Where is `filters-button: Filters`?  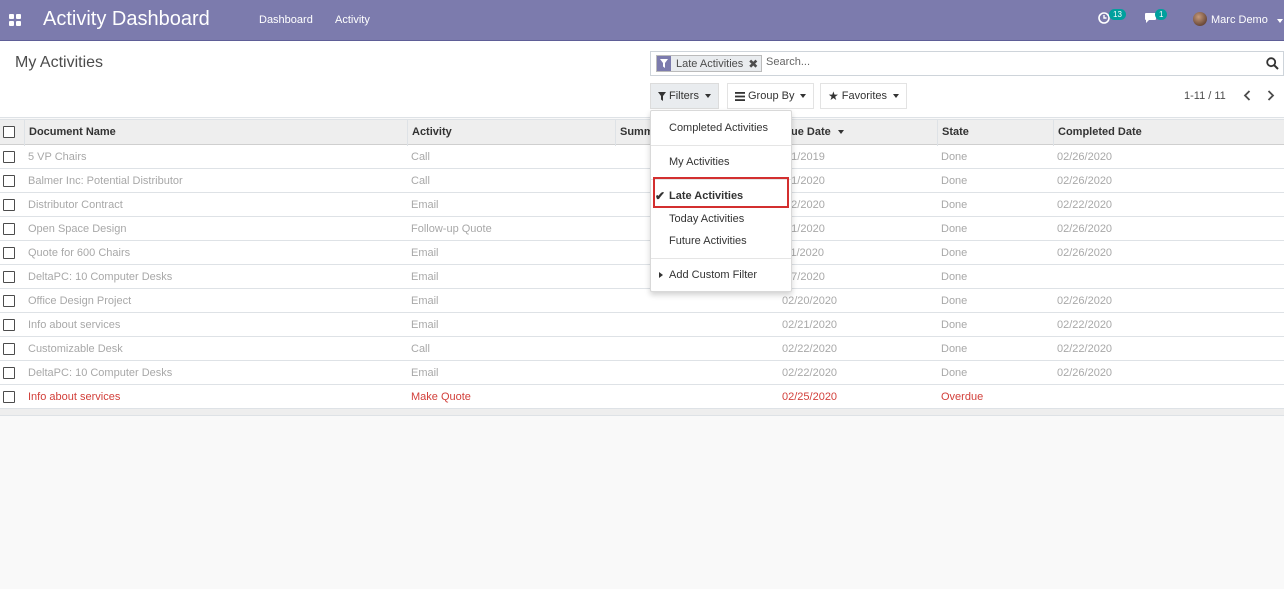
filters-button: Filters is located at coordinates (684, 96).